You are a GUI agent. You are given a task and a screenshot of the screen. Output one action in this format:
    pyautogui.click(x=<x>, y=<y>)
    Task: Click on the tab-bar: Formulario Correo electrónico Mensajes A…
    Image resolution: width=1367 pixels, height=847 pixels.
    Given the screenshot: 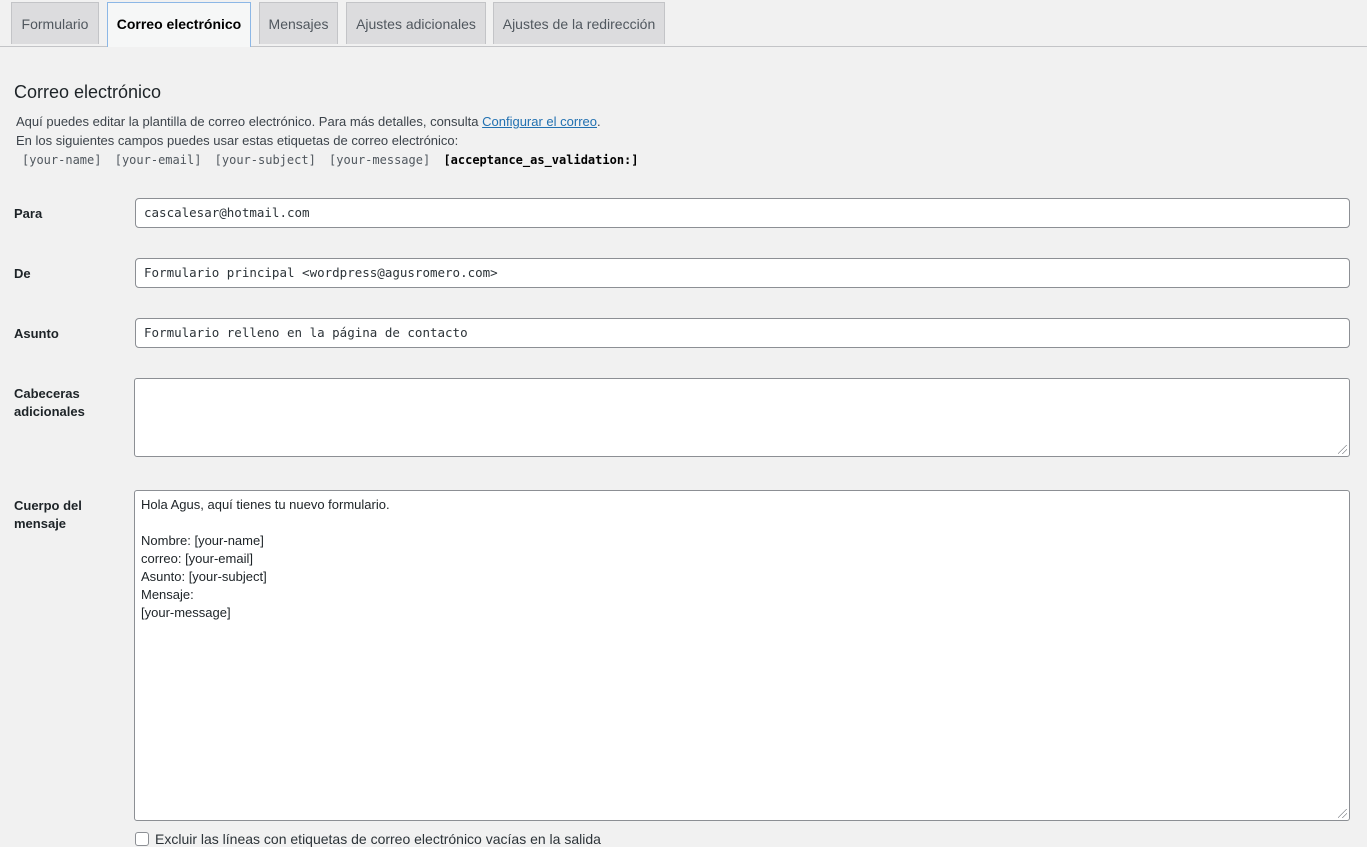 What is the action you would take?
    pyautogui.click(x=683, y=23)
    